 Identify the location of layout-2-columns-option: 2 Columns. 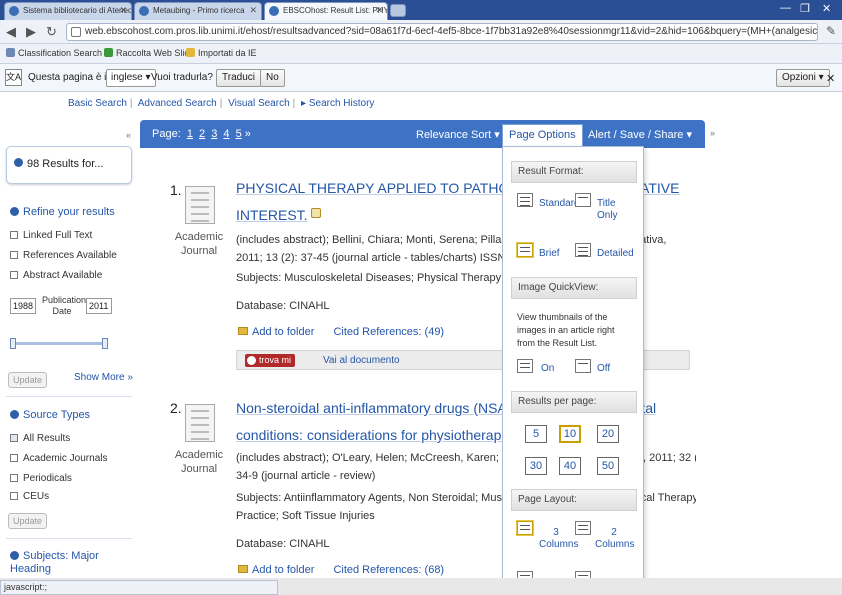
(614, 539).